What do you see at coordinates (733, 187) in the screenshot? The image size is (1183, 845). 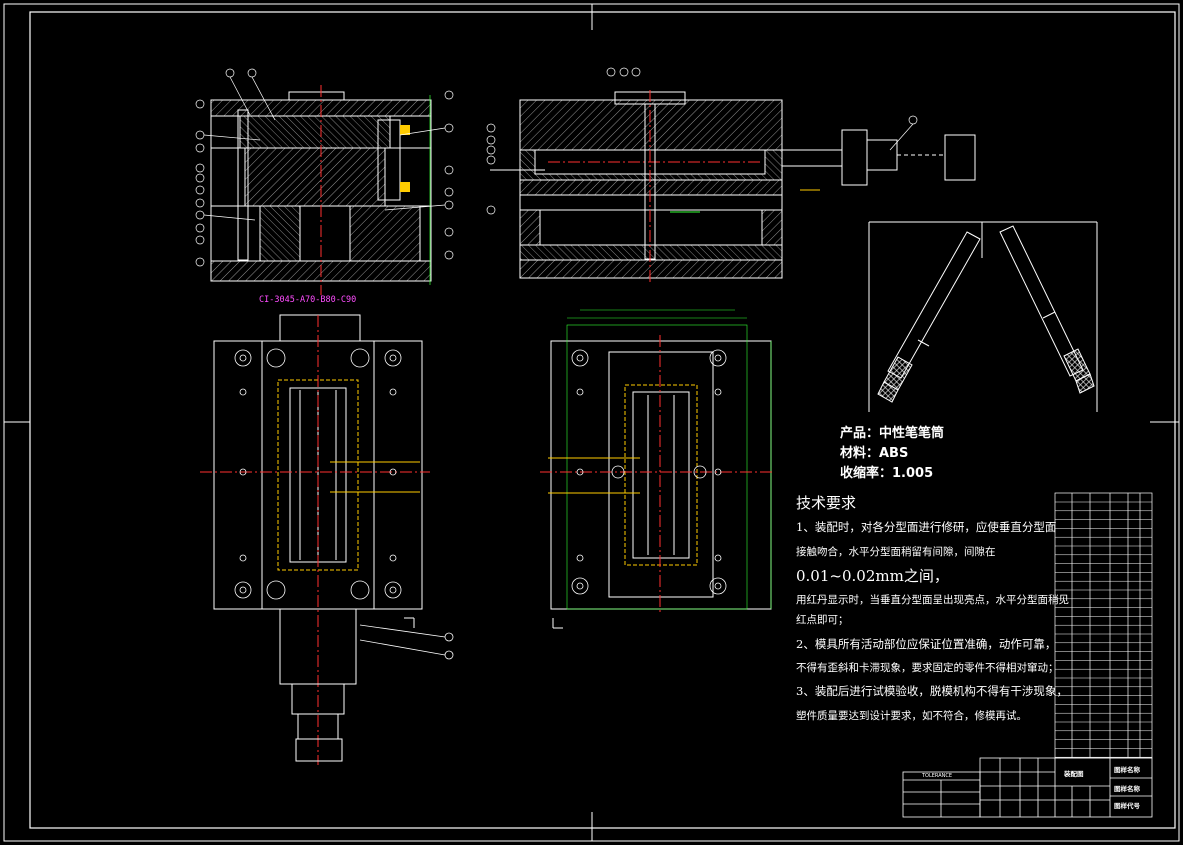 I see `main-section-view` at bounding box center [733, 187].